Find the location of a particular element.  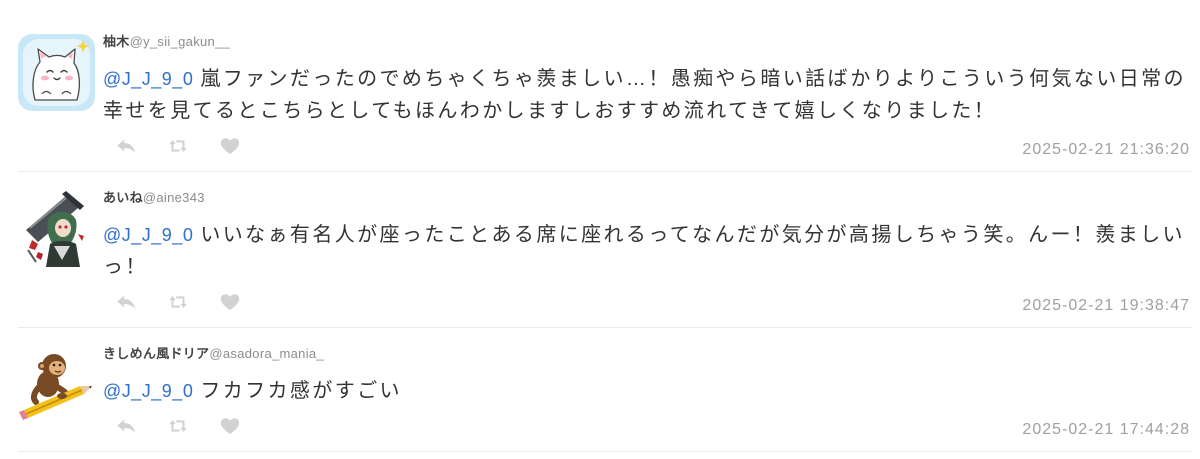

anime-character-avatar-image is located at coordinates (56, 228).